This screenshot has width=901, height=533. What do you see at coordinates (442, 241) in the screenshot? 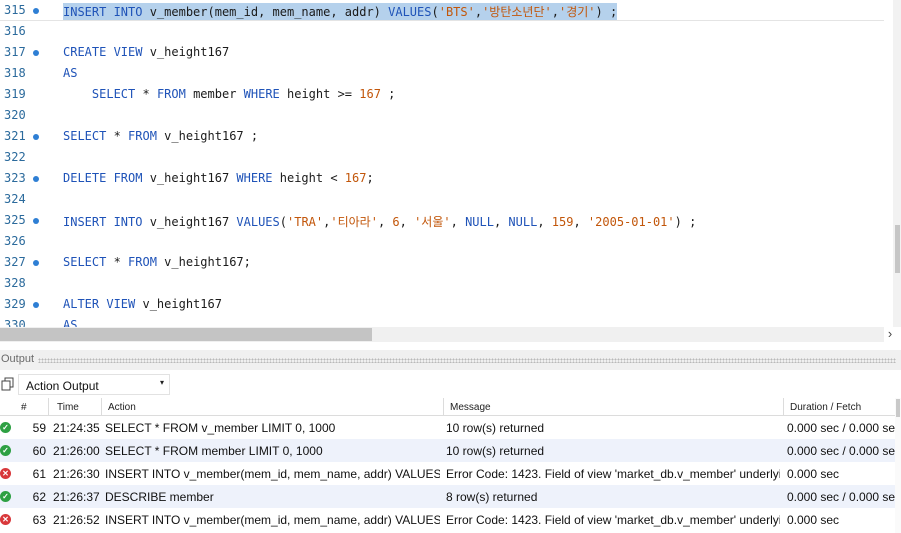
I see `code-line: 326` at bounding box center [442, 241].